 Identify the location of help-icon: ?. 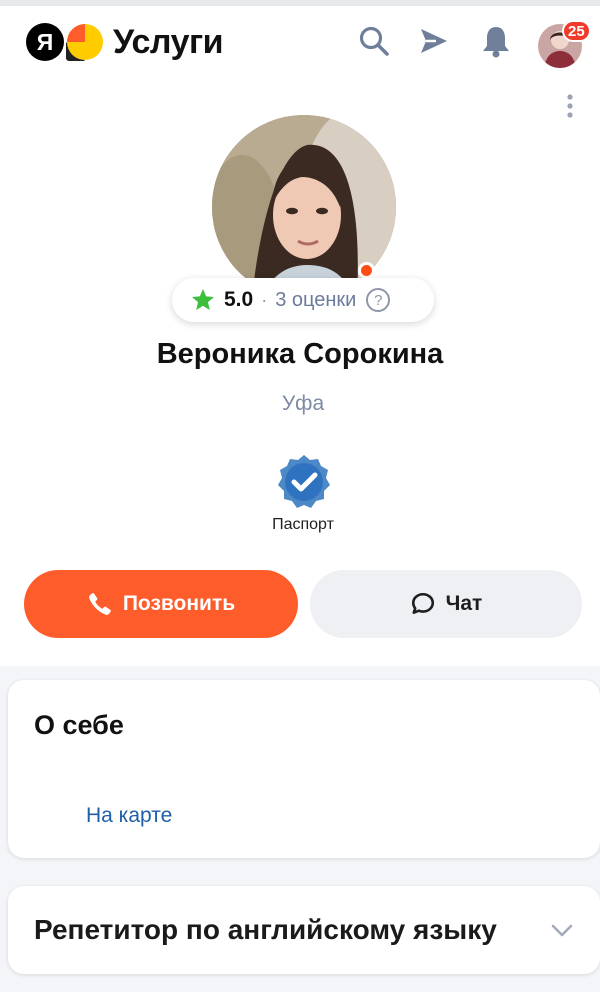
(378, 300).